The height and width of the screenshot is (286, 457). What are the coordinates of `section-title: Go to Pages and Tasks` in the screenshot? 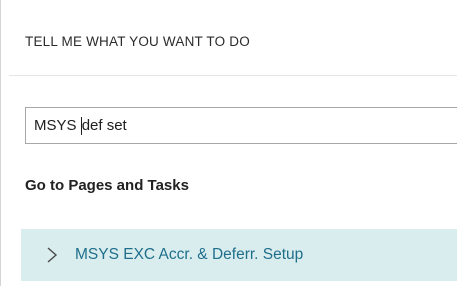 It's located at (107, 185).